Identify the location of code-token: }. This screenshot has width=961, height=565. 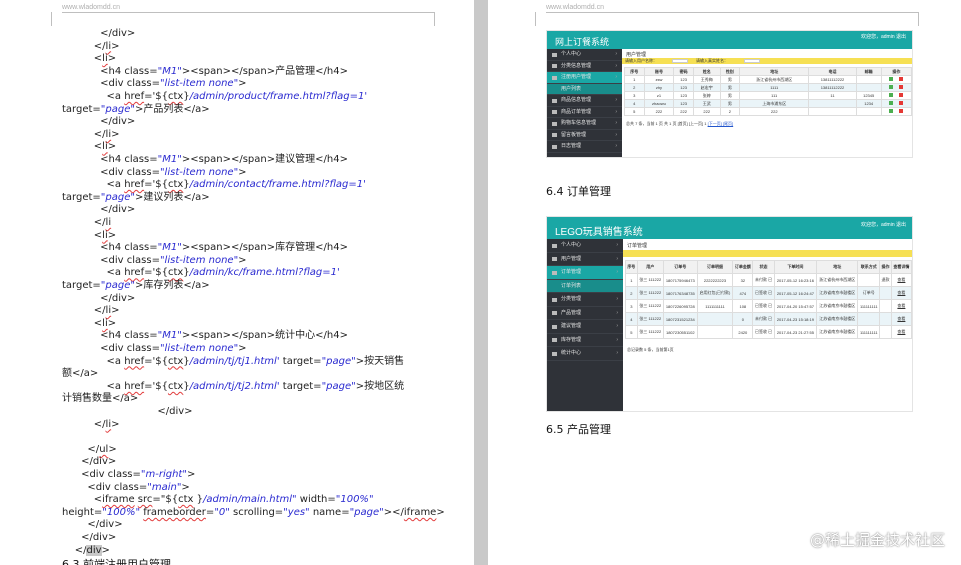
(198, 500).